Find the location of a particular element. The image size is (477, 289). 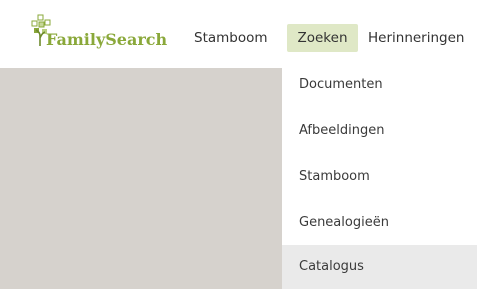

menu-item-afbeeldingen: Afbeeldingen is located at coordinates (379, 131).